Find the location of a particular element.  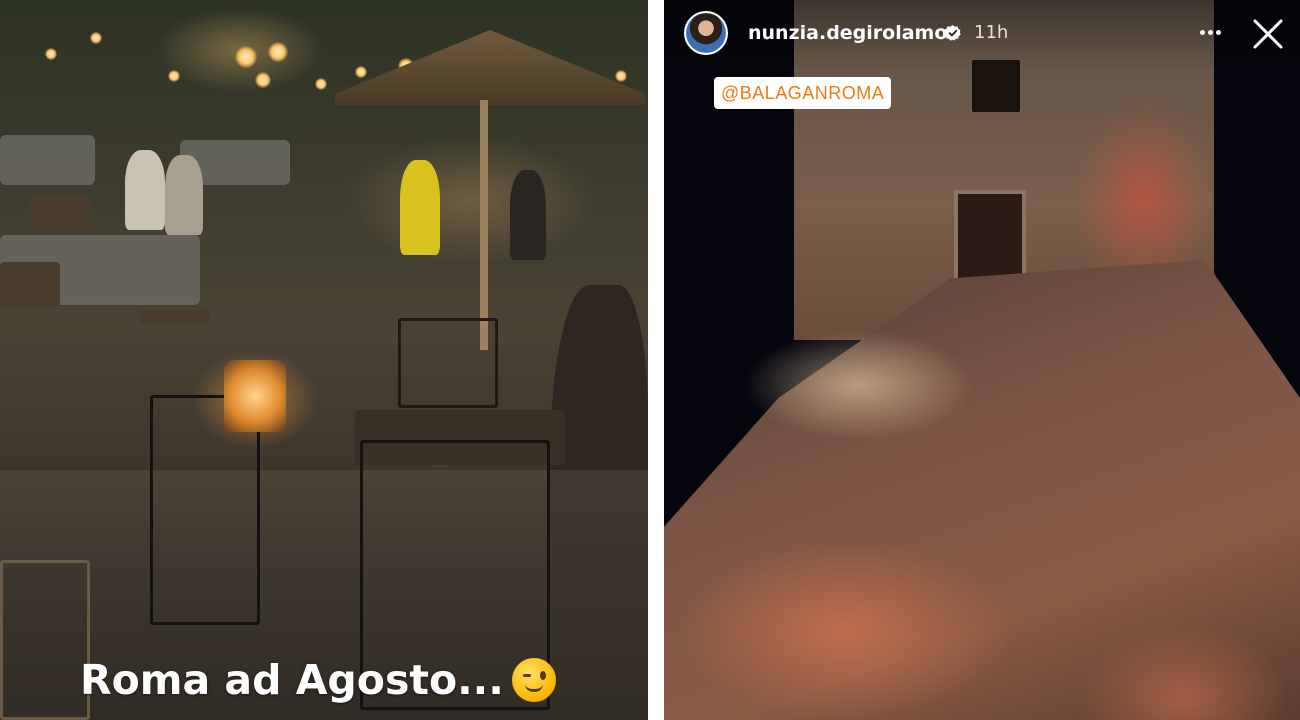

more-options-icon is located at coordinates (1202, 32).